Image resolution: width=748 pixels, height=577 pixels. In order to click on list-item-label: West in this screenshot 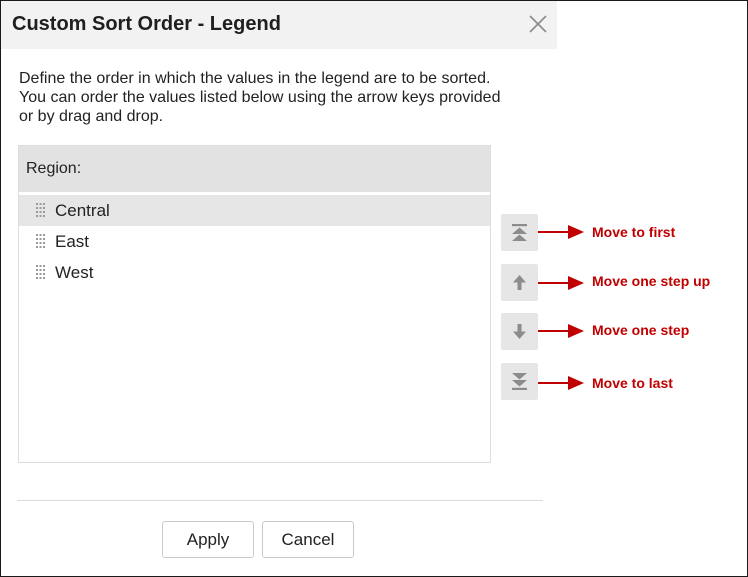, I will do `click(74, 272)`.